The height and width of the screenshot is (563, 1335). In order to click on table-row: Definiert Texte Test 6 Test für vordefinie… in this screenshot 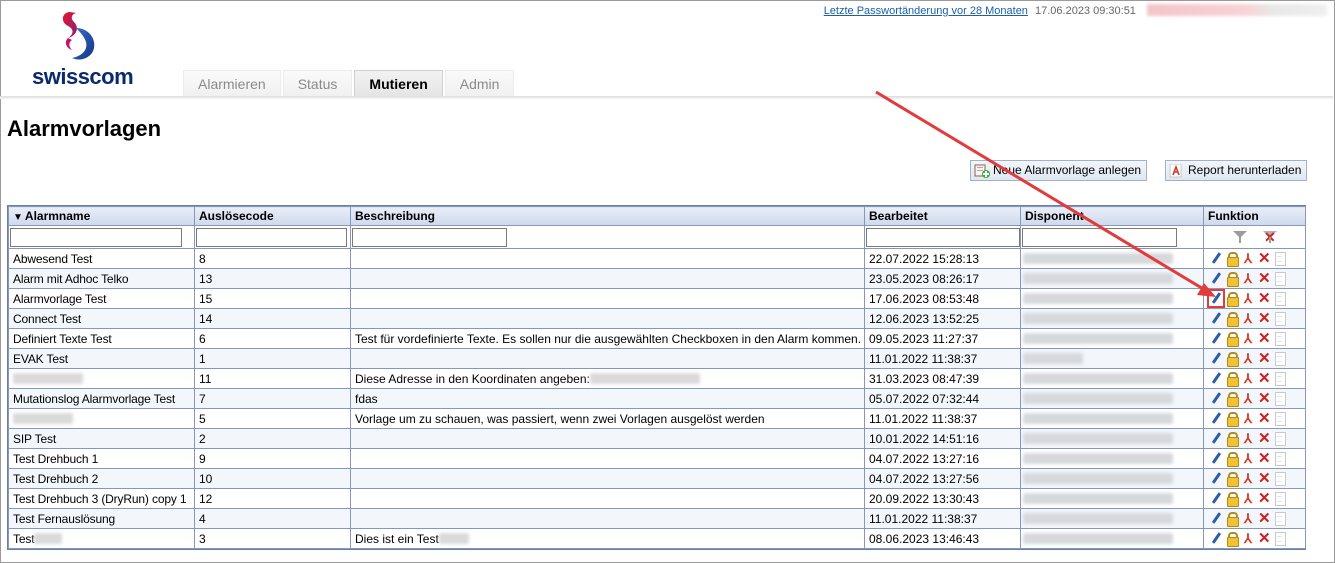, I will do `click(657, 338)`.